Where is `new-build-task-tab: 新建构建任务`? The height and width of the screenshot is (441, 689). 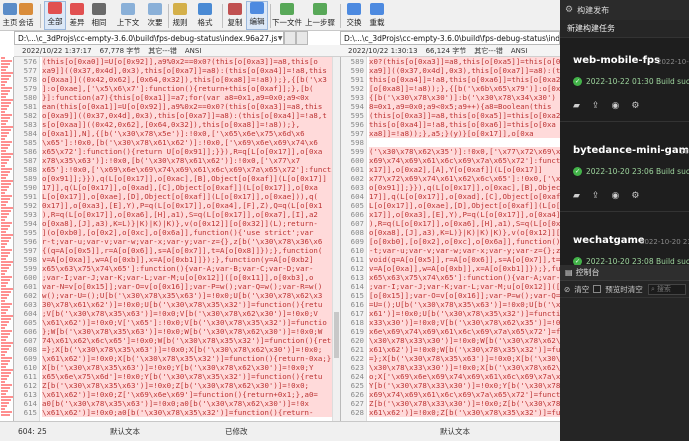 new-build-task-tab: 新建构建任务 is located at coordinates (624, 29).